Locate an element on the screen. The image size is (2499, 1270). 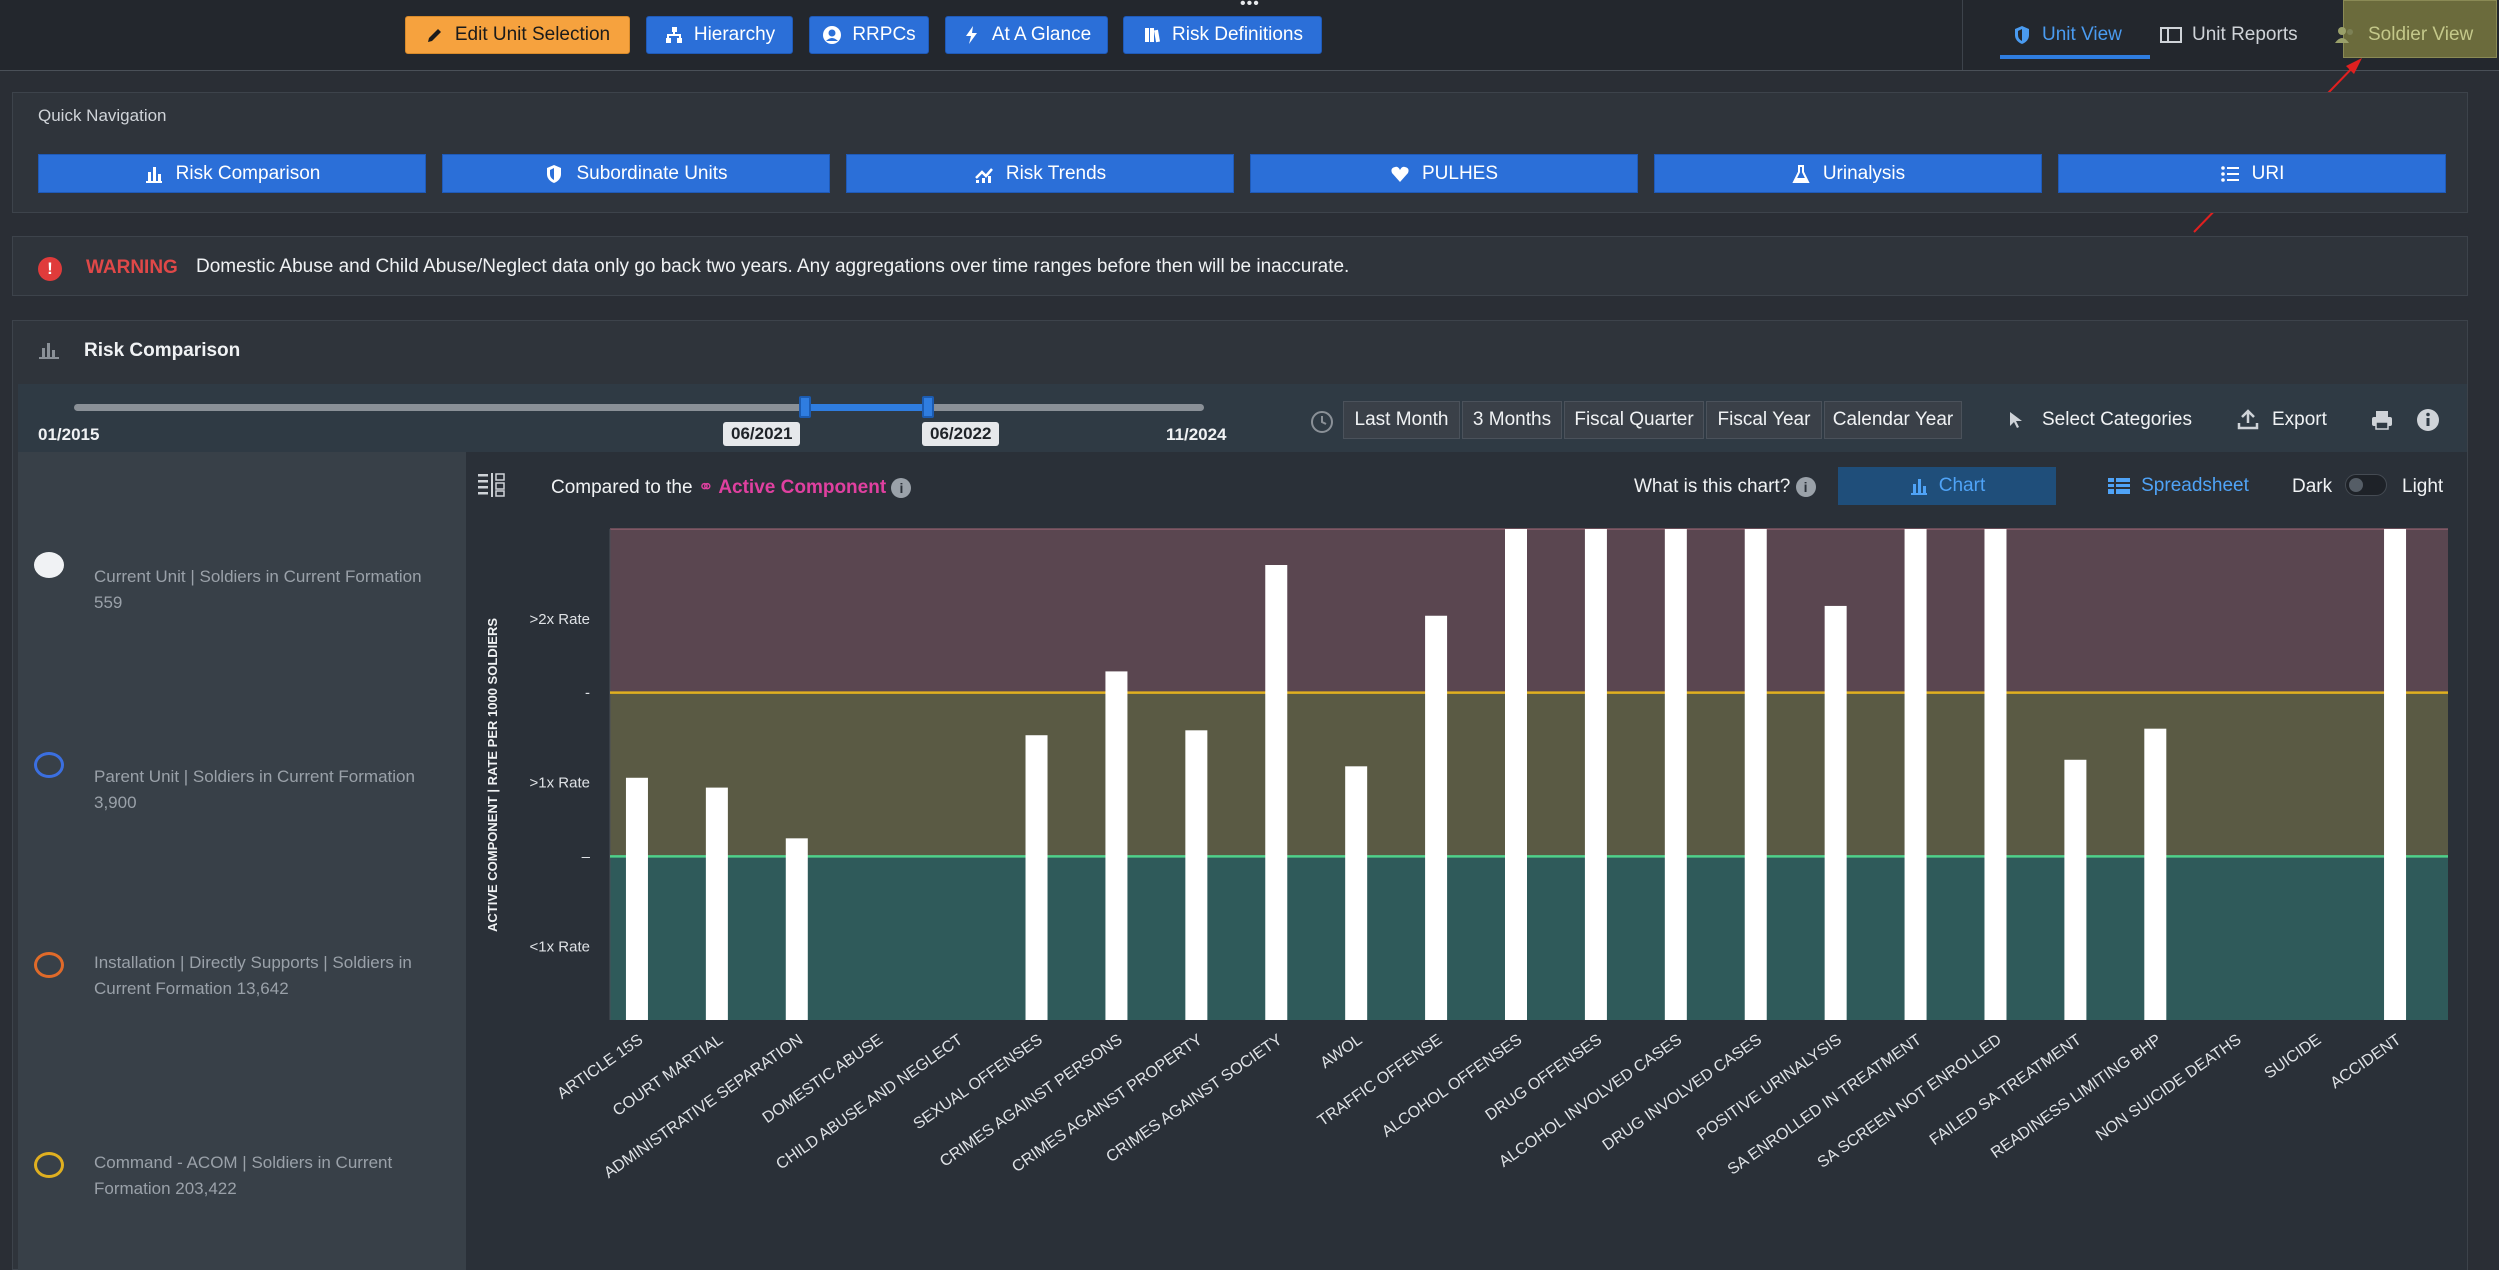
rrpcs-button: RRPCs is located at coordinates (869, 35).